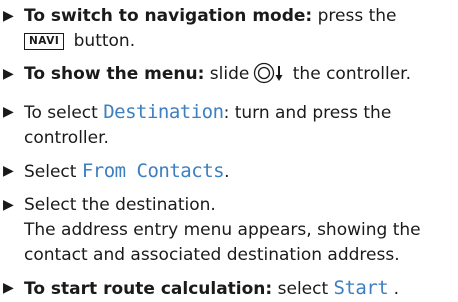 The width and height of the screenshot is (458, 302). I want to click on step-text: button., so click(102, 41).